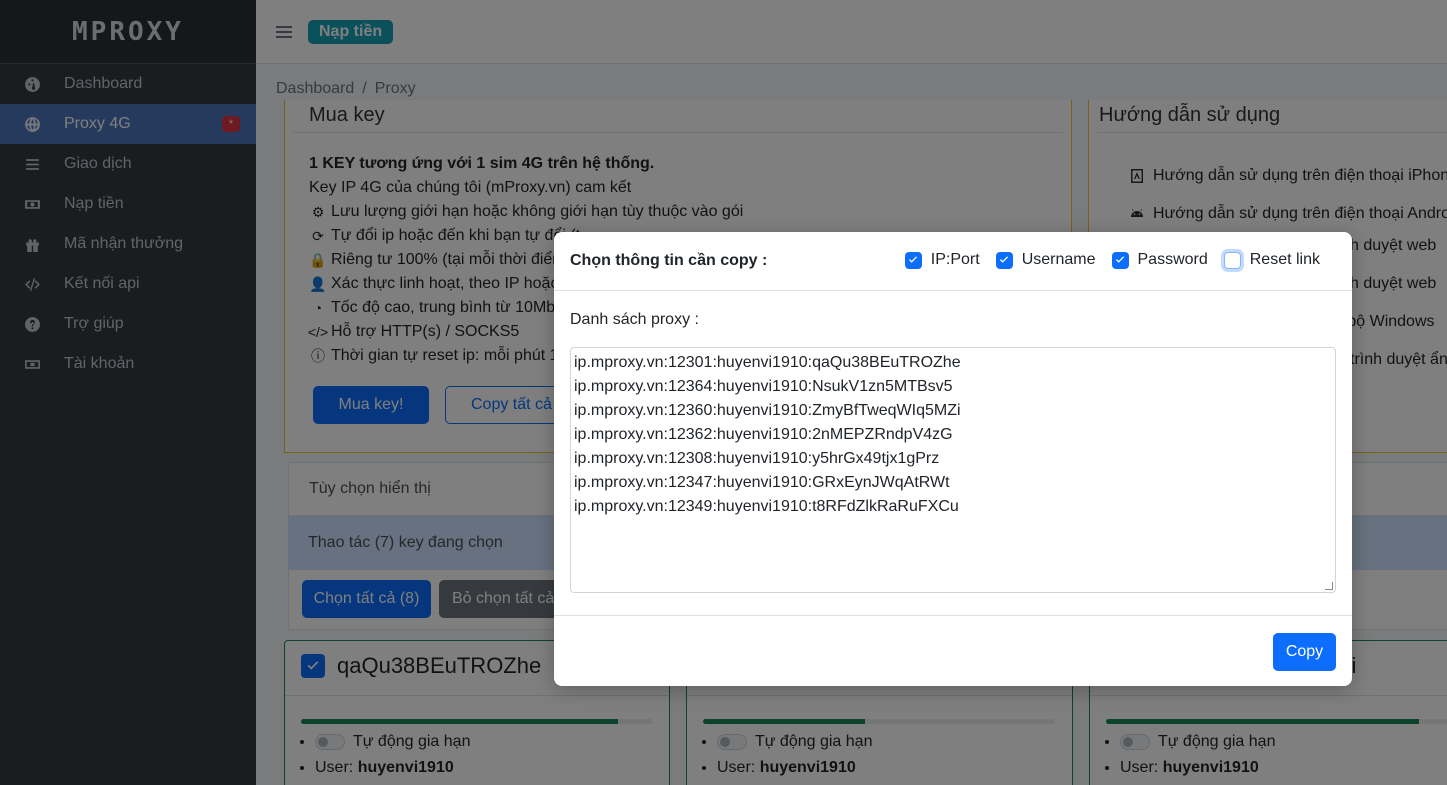  What do you see at coordinates (1172, 259) in the screenshot?
I see `checkbox-label: Password` at bounding box center [1172, 259].